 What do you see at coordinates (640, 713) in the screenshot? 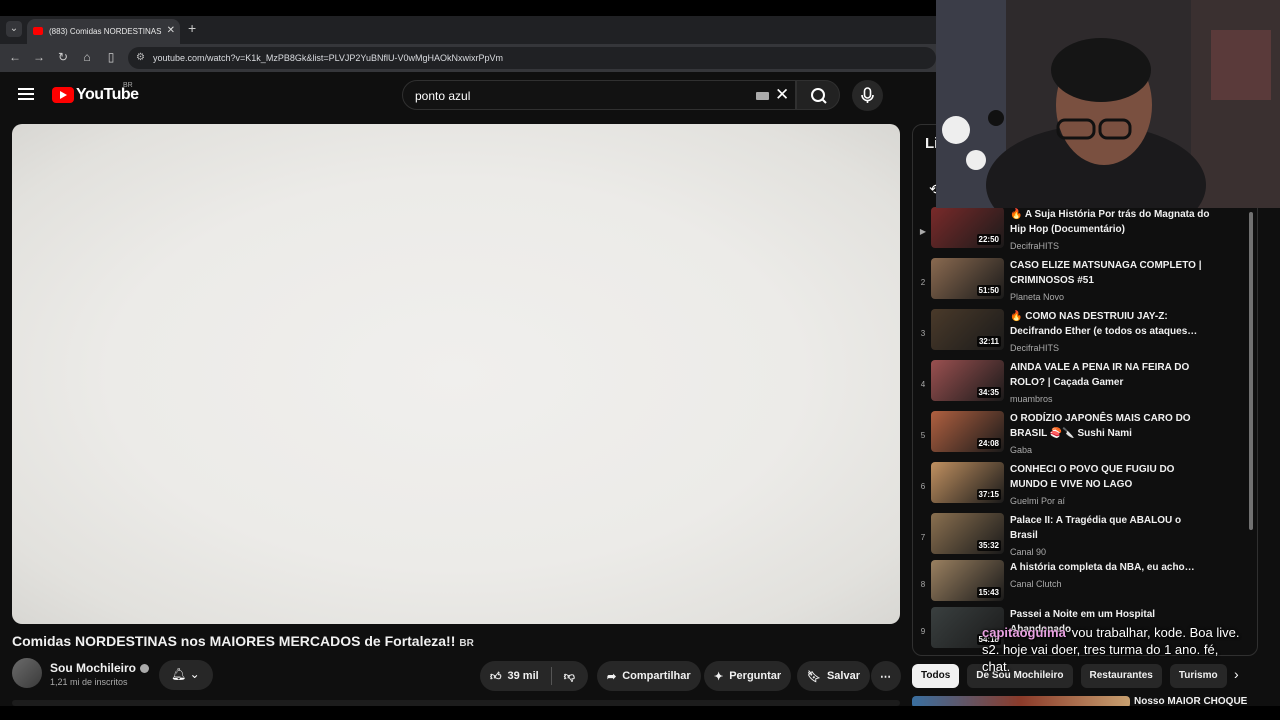
I see `screen-bottom-bar` at bounding box center [640, 713].